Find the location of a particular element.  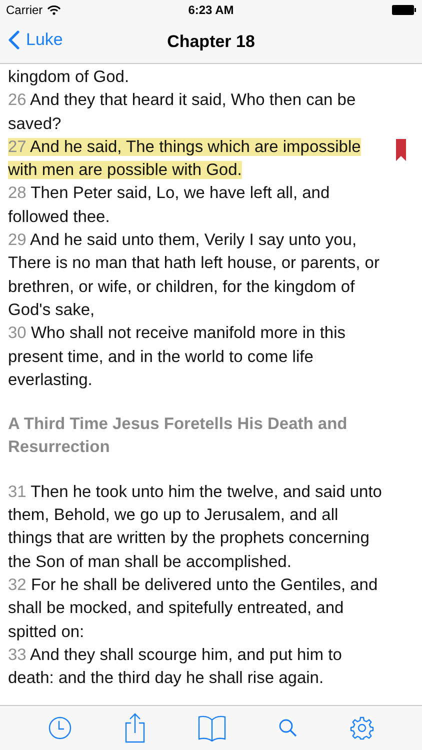

carrier-label: Carrier is located at coordinates (24, 10).